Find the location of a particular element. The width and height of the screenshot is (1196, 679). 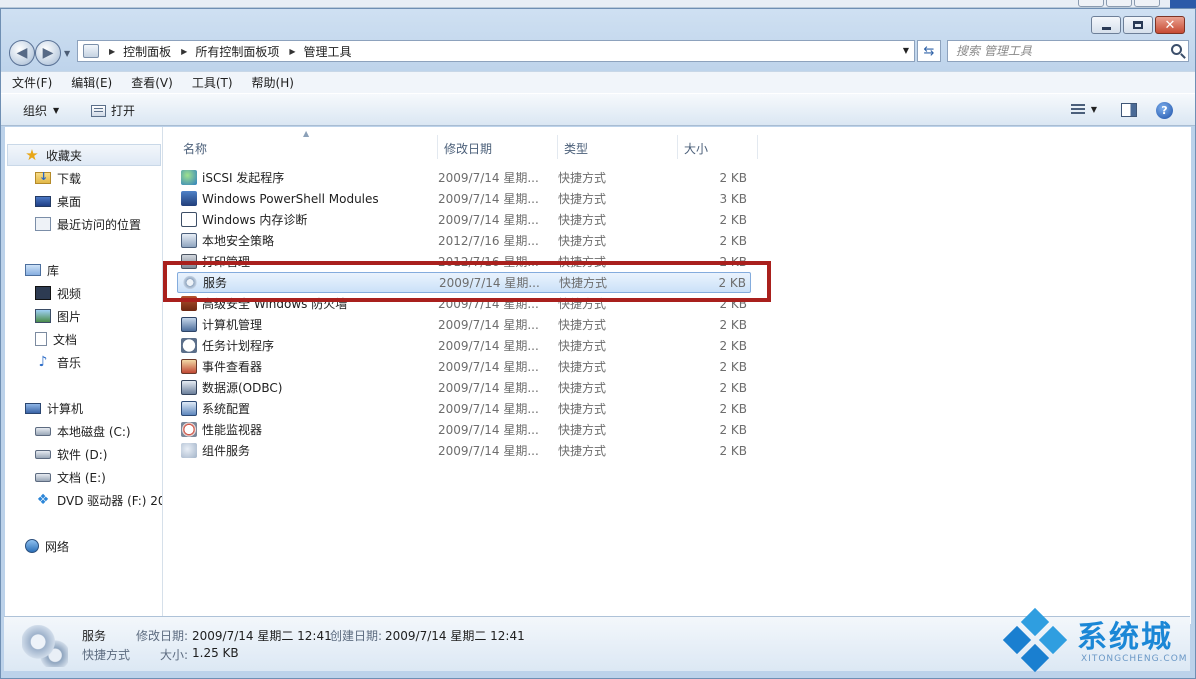

file-row: 高级安全 Windows 防火墙2009/7/14 星期...快捷方式2 KB is located at coordinates (464, 303).